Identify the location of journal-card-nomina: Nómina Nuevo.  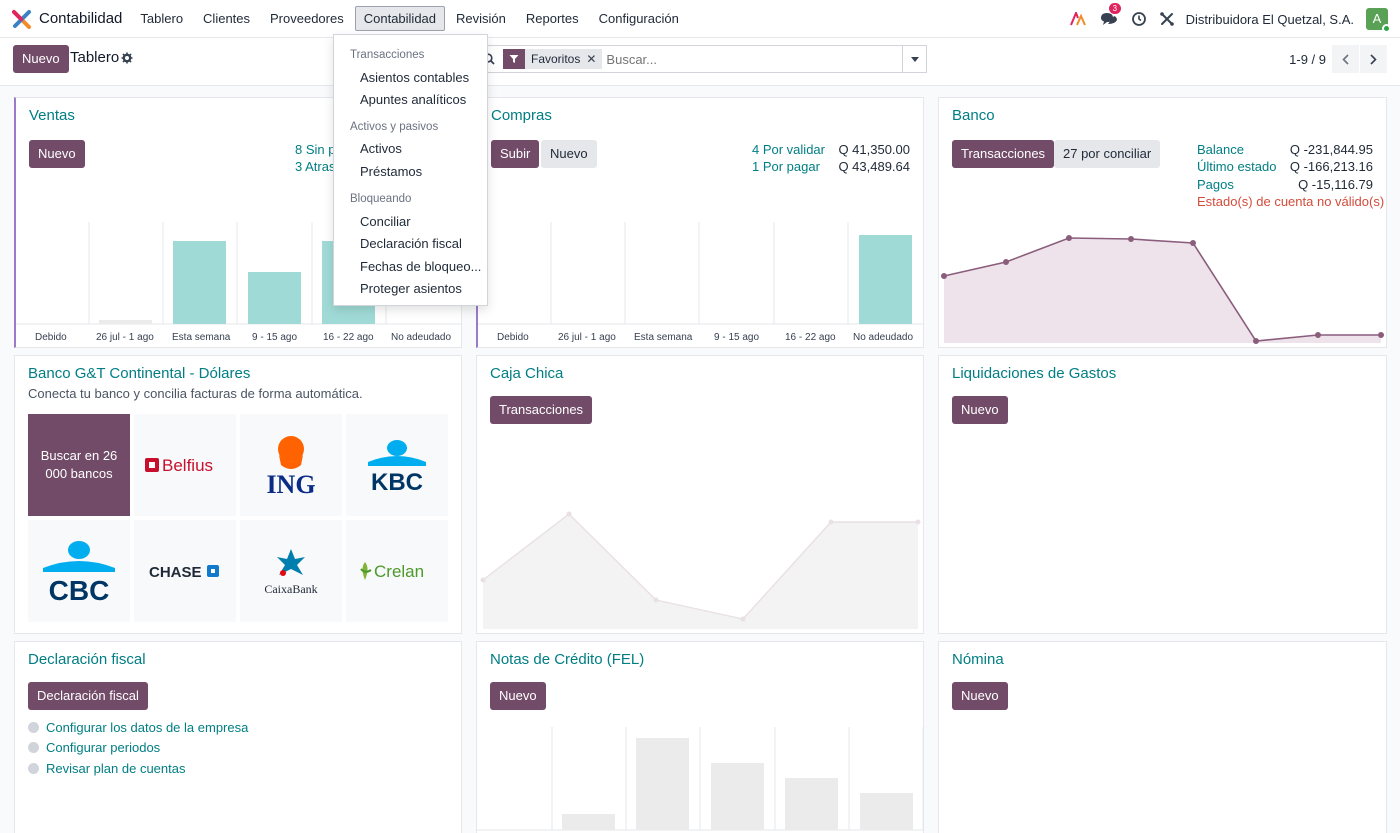
(1162, 737).